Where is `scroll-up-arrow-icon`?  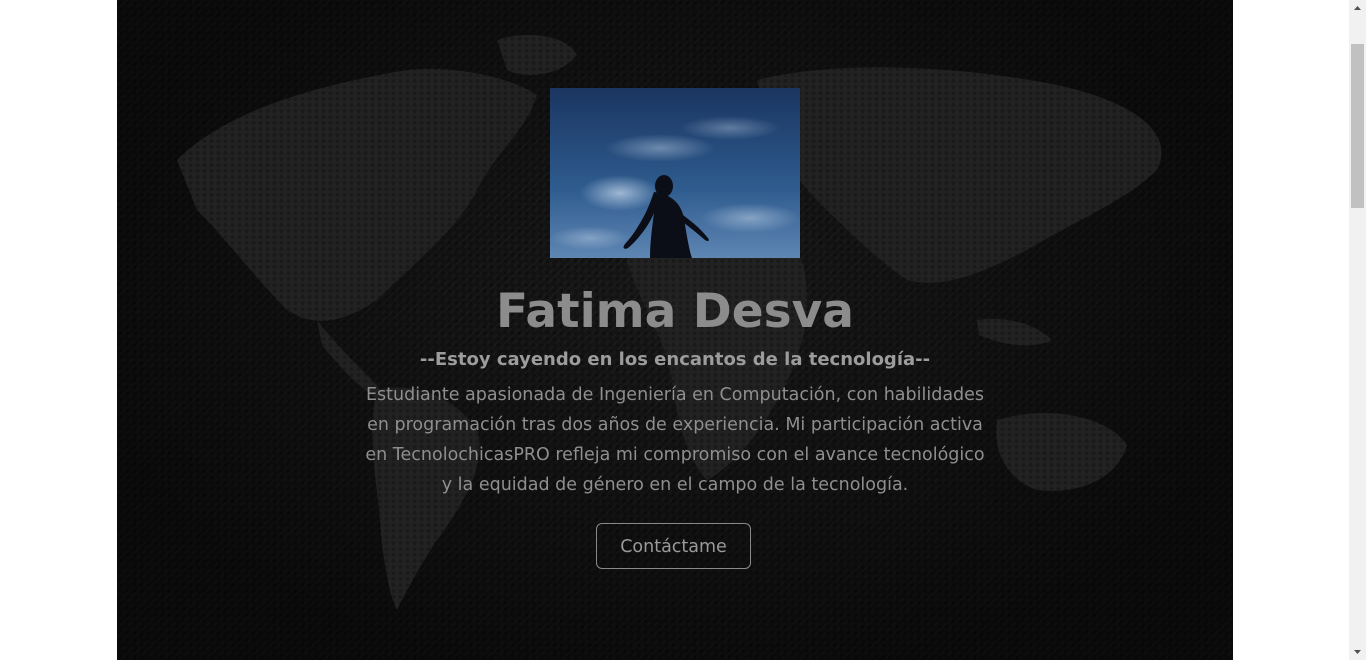
scroll-up-arrow-icon is located at coordinates (1357, 8).